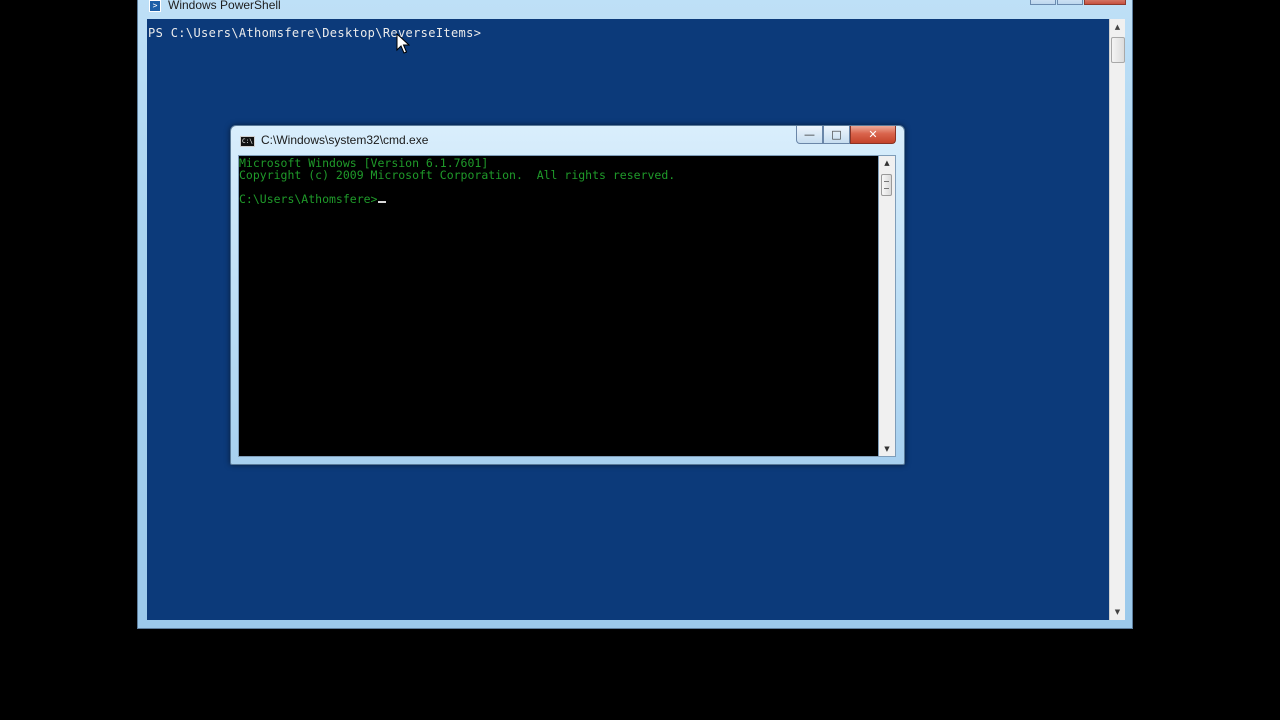 Image resolution: width=1280 pixels, height=720 pixels. What do you see at coordinates (1070, 2) in the screenshot?
I see `powershell-maximize-button` at bounding box center [1070, 2].